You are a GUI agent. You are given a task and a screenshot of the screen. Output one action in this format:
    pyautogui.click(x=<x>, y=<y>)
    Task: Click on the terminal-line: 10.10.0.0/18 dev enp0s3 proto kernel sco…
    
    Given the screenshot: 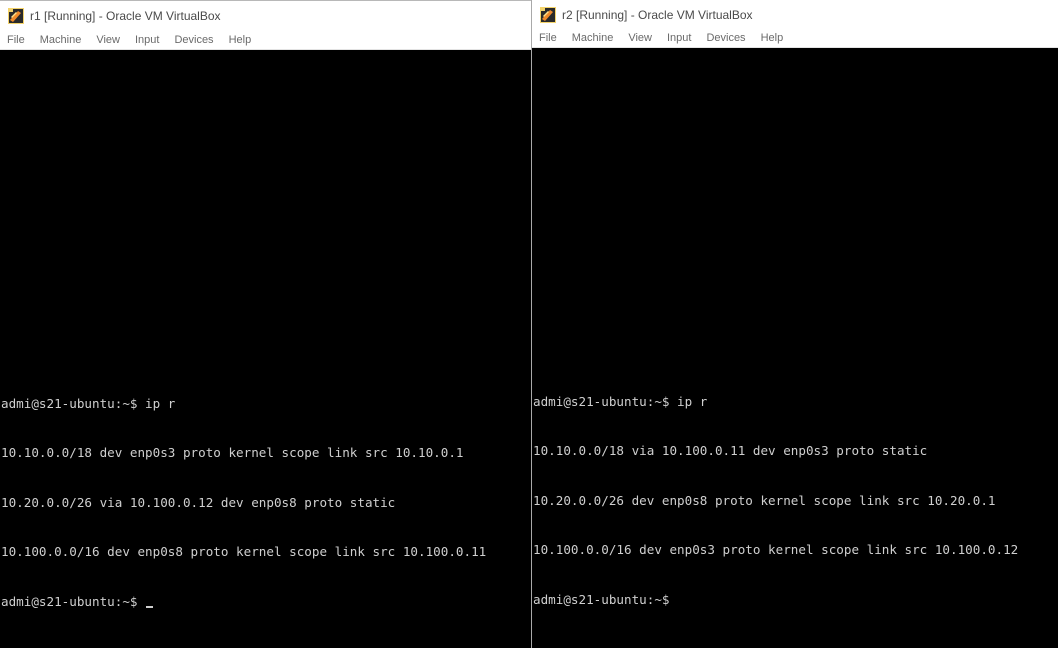 What is the action you would take?
    pyautogui.click(x=232, y=452)
    